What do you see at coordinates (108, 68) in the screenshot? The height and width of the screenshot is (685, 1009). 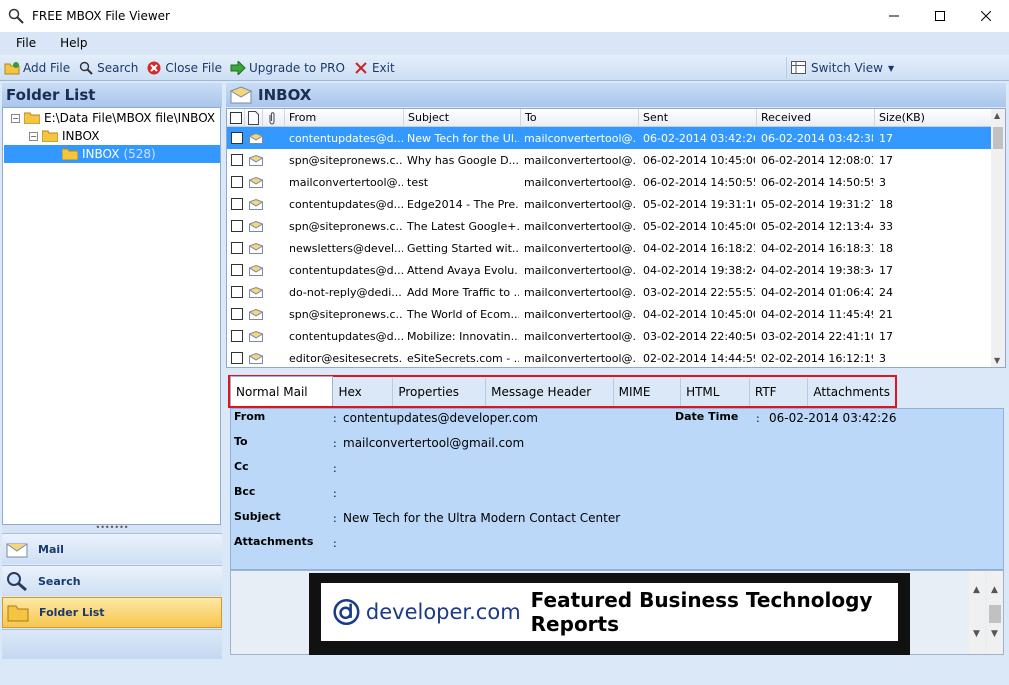 I see `search-button: Search` at bounding box center [108, 68].